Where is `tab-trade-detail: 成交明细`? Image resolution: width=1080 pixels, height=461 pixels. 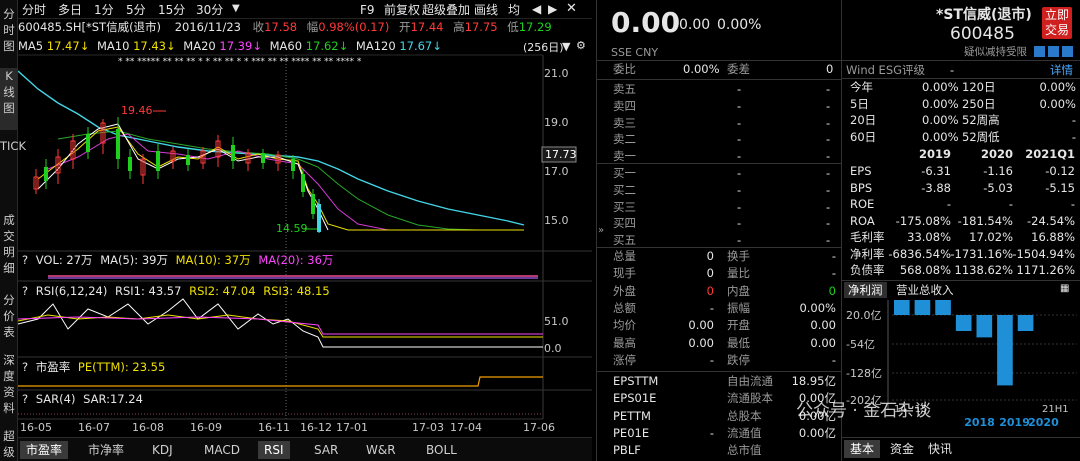
tab-trade-detail: 成交明细 is located at coordinates (9, 251).